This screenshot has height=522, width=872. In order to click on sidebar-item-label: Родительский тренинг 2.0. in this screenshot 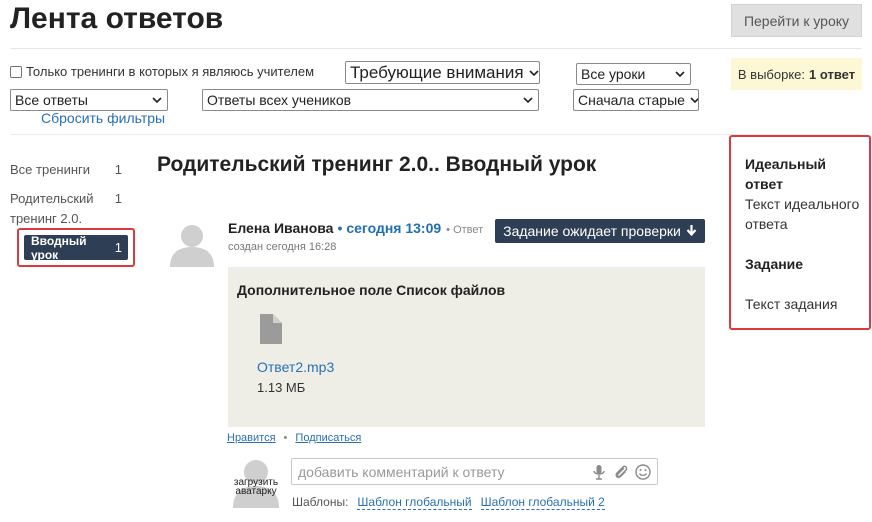, I will do `click(52, 208)`.